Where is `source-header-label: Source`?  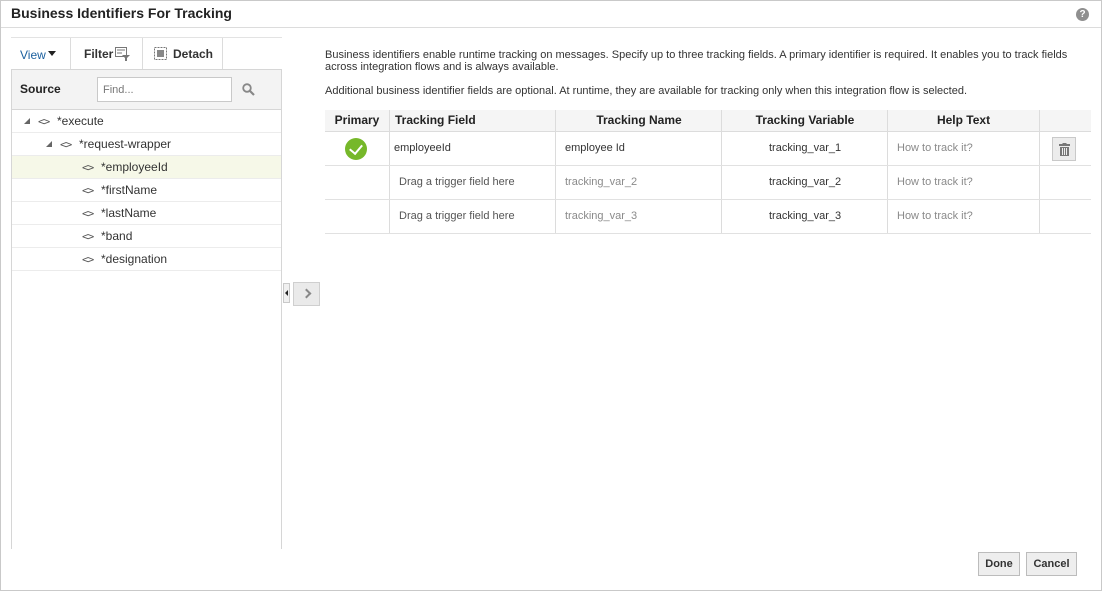 source-header-label: Source is located at coordinates (40, 89).